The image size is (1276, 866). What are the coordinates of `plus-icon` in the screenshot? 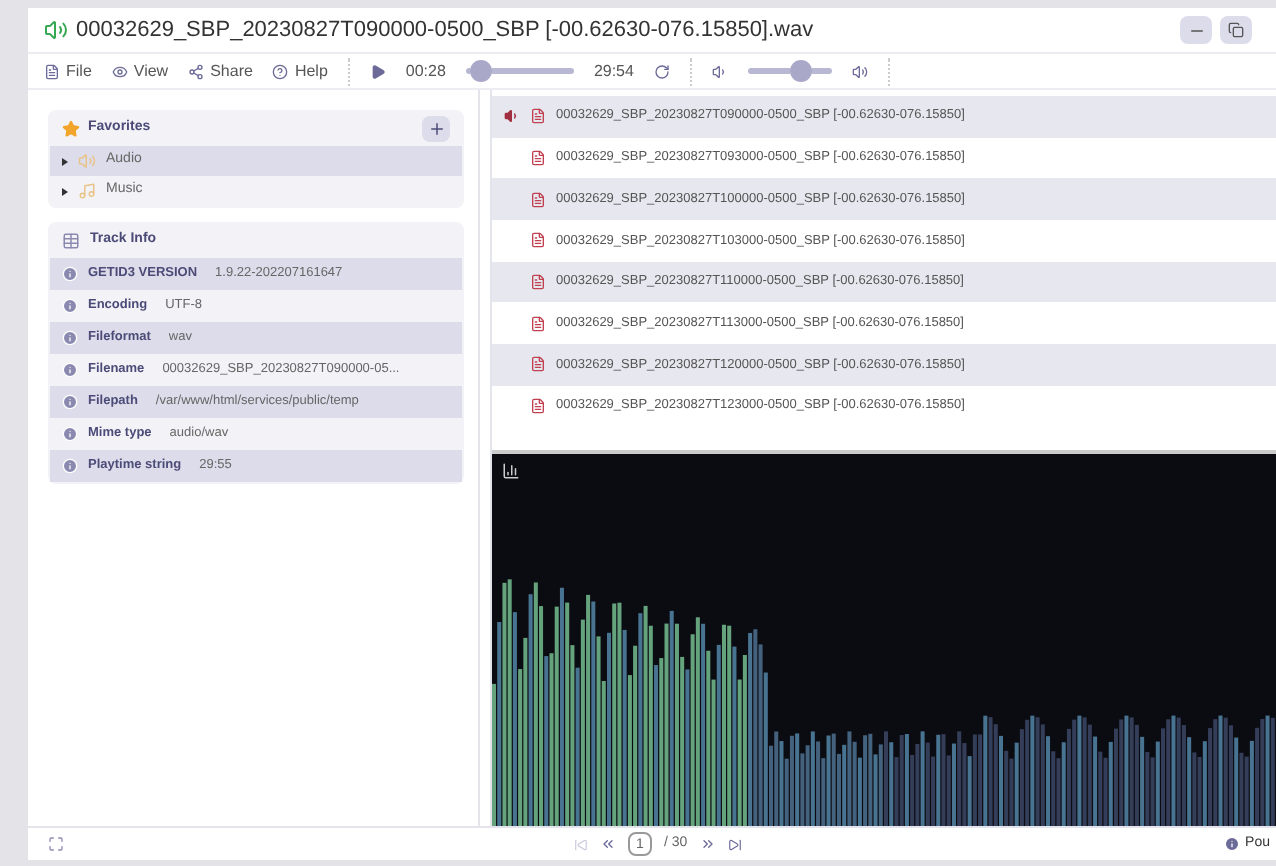 It's located at (436, 129).